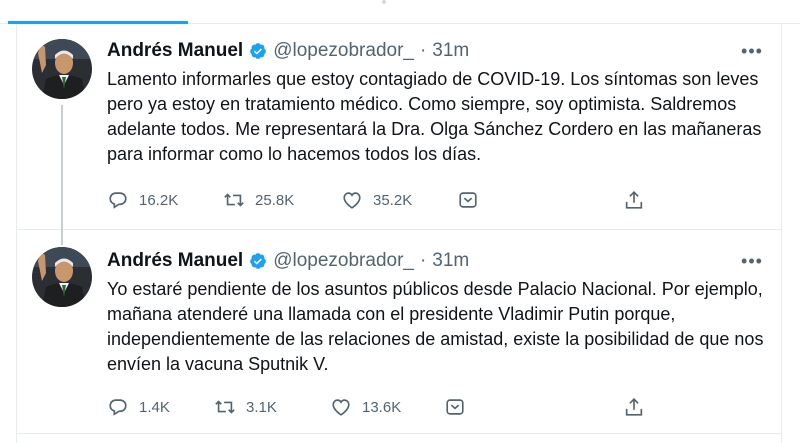 The width and height of the screenshot is (800, 443). Describe the element at coordinates (138, 407) in the screenshot. I see `reply-button: 1.4K` at that location.